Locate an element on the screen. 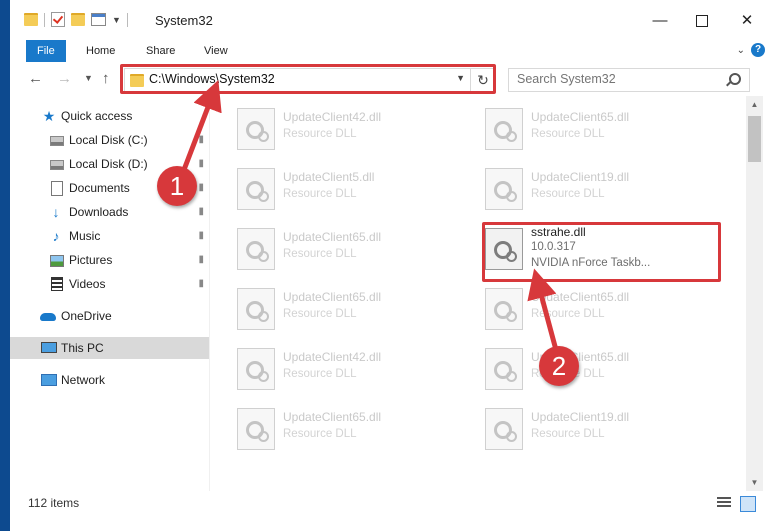 The width and height of the screenshot is (769, 531). customize-toolbar-icon is located at coordinates (98, 19).